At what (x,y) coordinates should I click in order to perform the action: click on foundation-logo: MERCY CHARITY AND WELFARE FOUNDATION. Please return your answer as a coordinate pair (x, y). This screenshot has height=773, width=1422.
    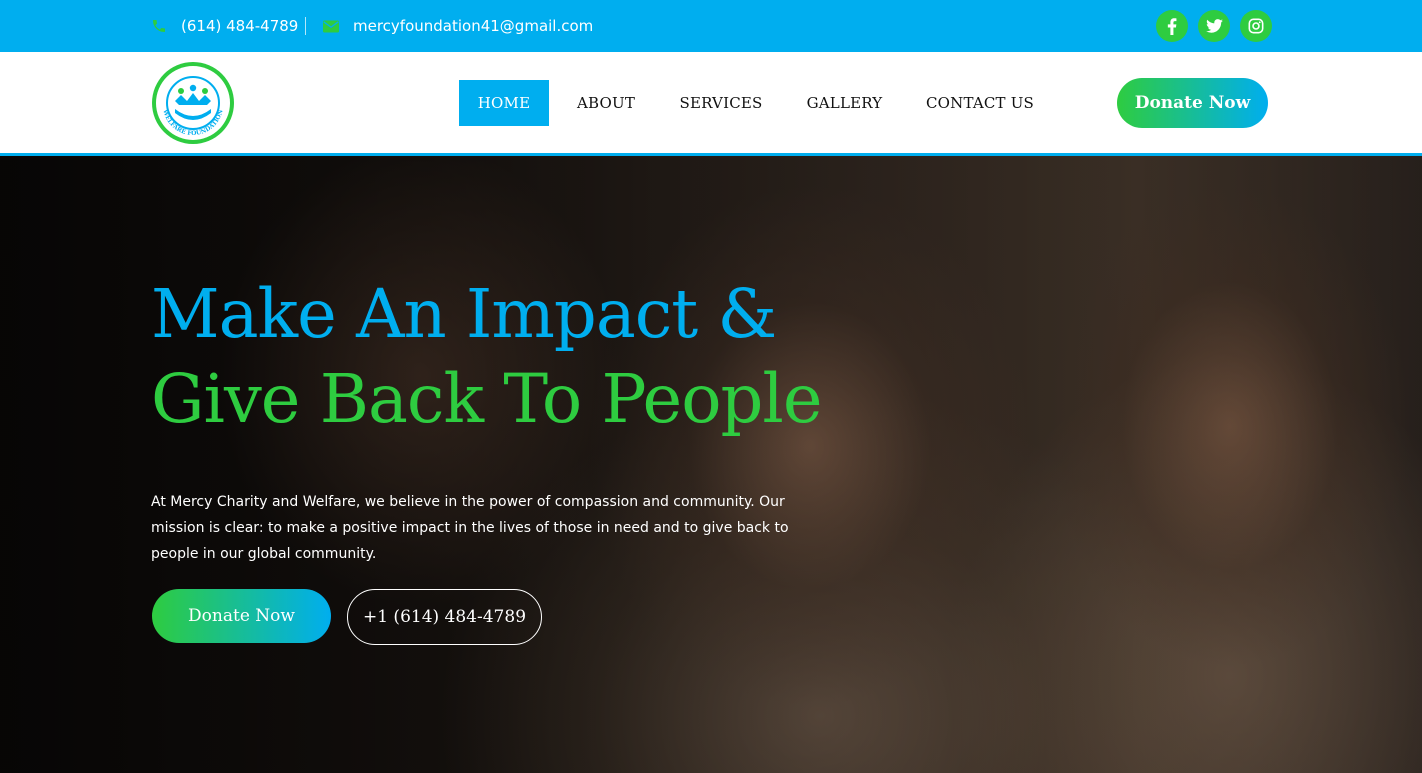
    Looking at the image, I should click on (193, 103).